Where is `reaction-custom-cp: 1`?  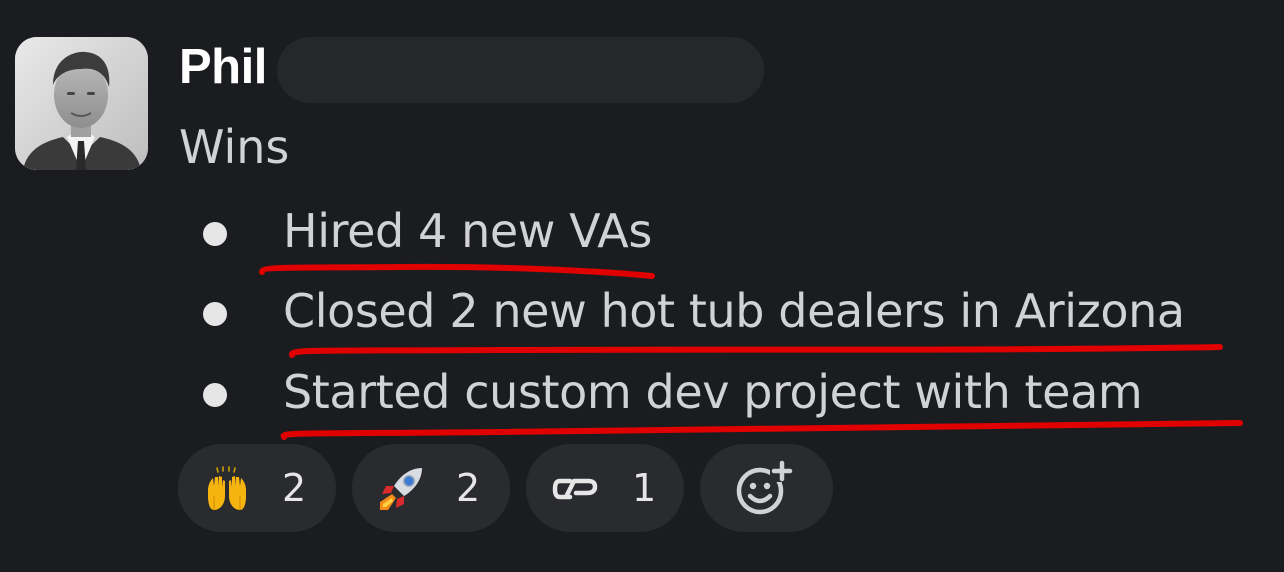 reaction-custom-cp: 1 is located at coordinates (605, 488).